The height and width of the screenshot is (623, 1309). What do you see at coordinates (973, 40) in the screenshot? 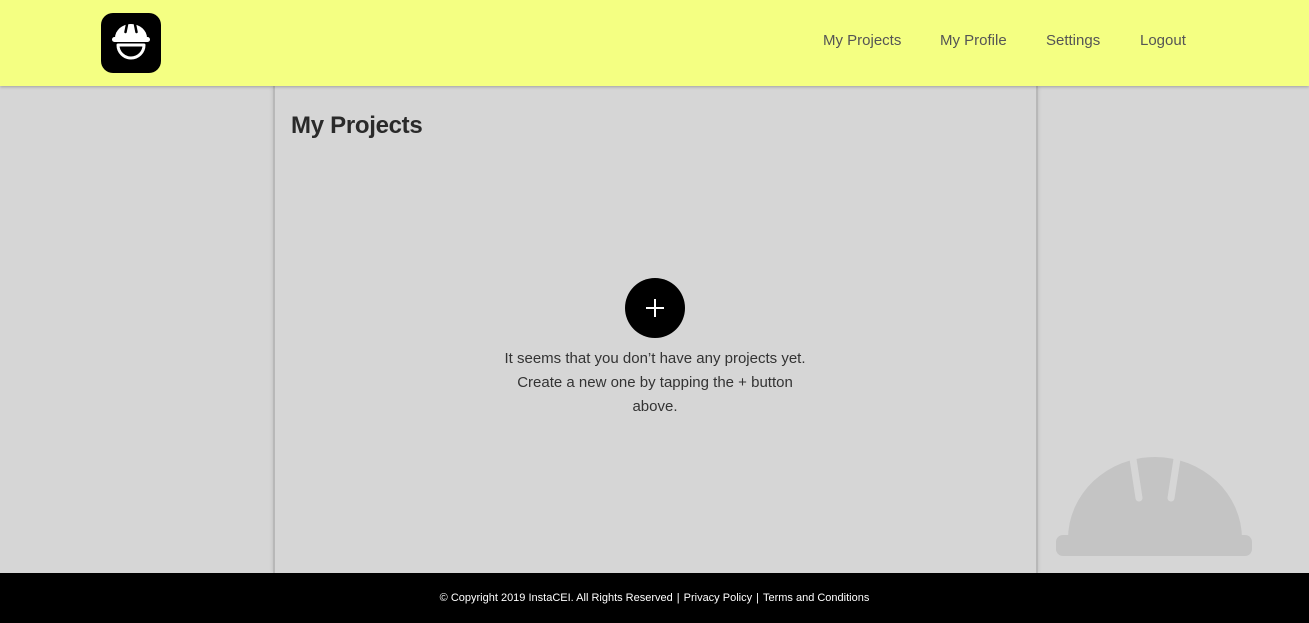
I see `nav-my-profile: My Profile` at bounding box center [973, 40].